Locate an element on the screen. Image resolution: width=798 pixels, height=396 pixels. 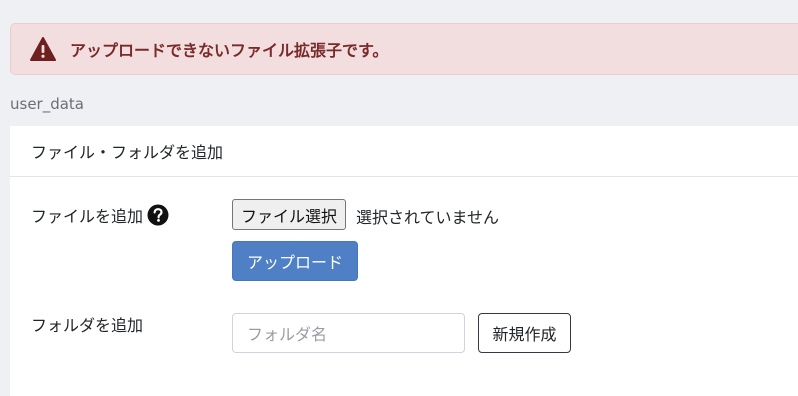
warning-triangle-icon is located at coordinates (44, 49).